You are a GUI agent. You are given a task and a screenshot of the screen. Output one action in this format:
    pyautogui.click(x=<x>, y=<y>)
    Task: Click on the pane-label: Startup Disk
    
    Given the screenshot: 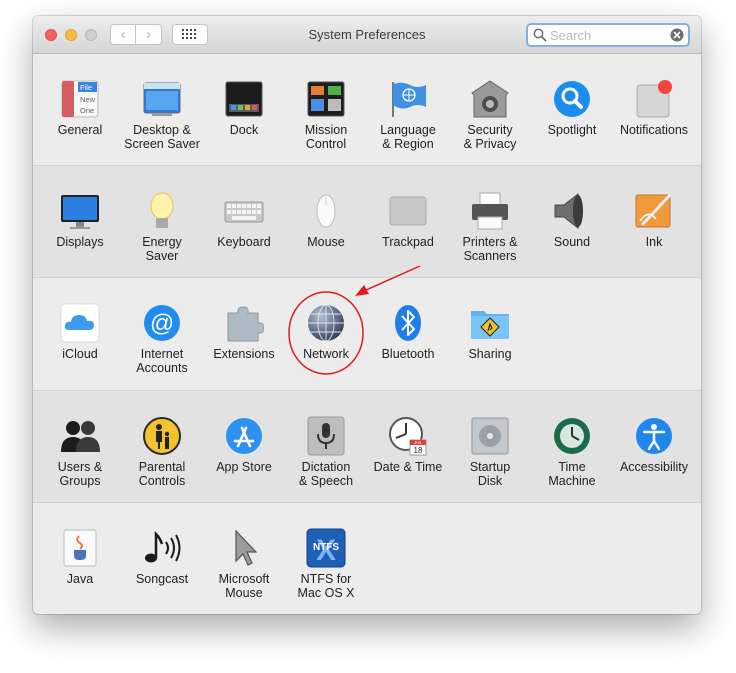 What is the action you would take?
    pyautogui.click(x=490, y=474)
    